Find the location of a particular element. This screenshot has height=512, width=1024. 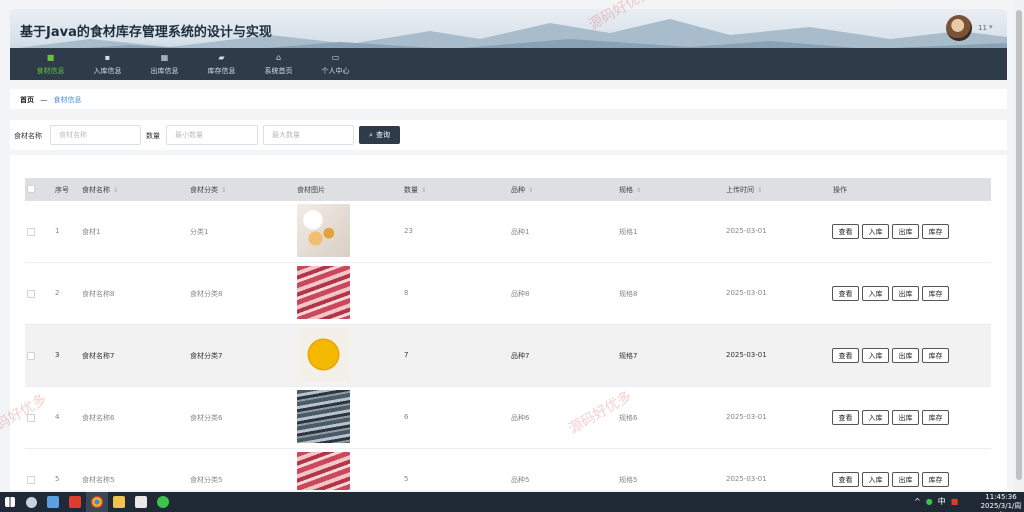

wechat-icon is located at coordinates (163, 502).